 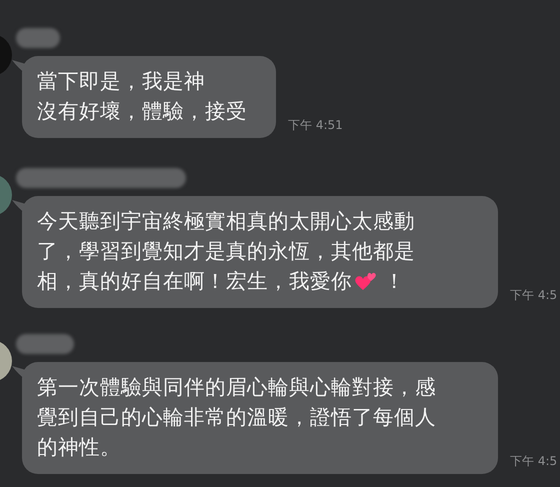 What do you see at coordinates (194, 281) in the screenshot?
I see `message-text: 相，真的好自在啊！宏生，我愛你` at bounding box center [194, 281].